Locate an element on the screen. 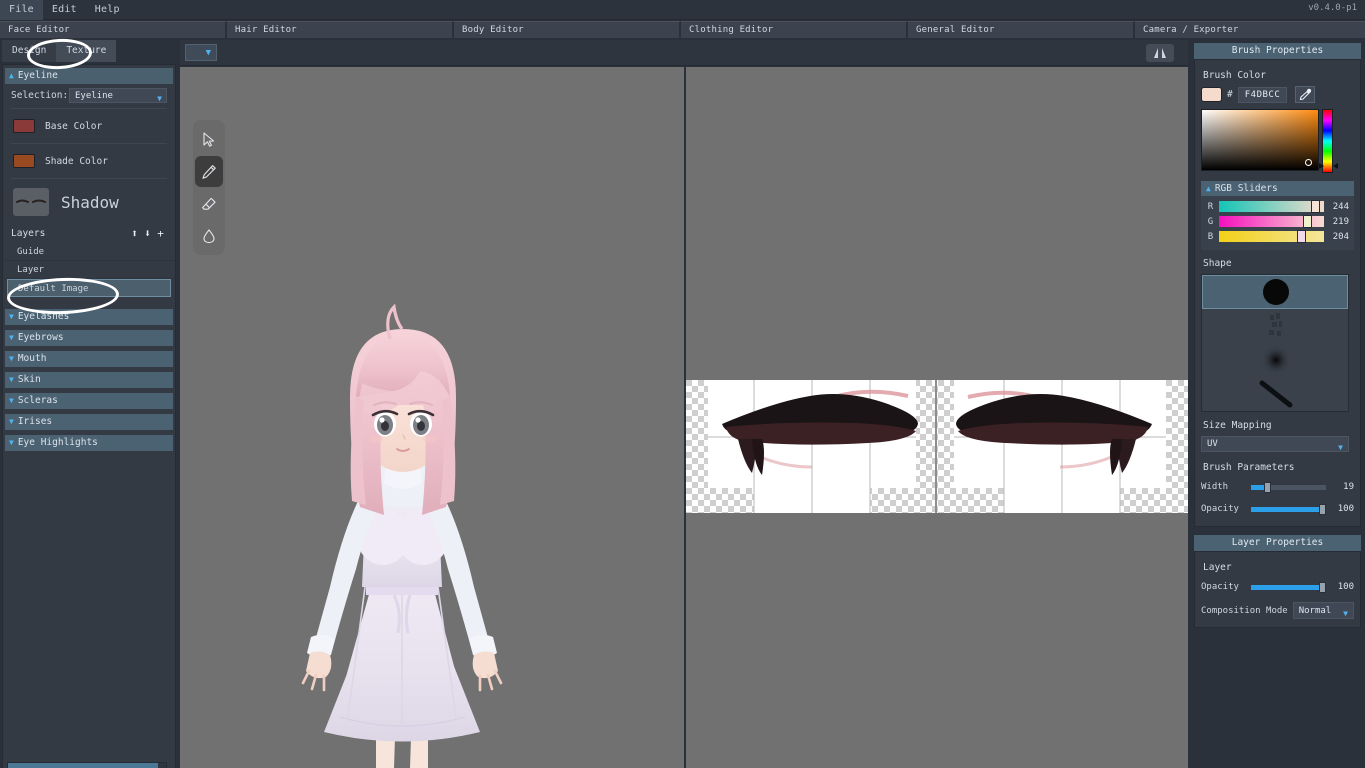 This screenshot has width=1365, height=768. left-panel-horizontal-scrollbar is located at coordinates (87, 765).